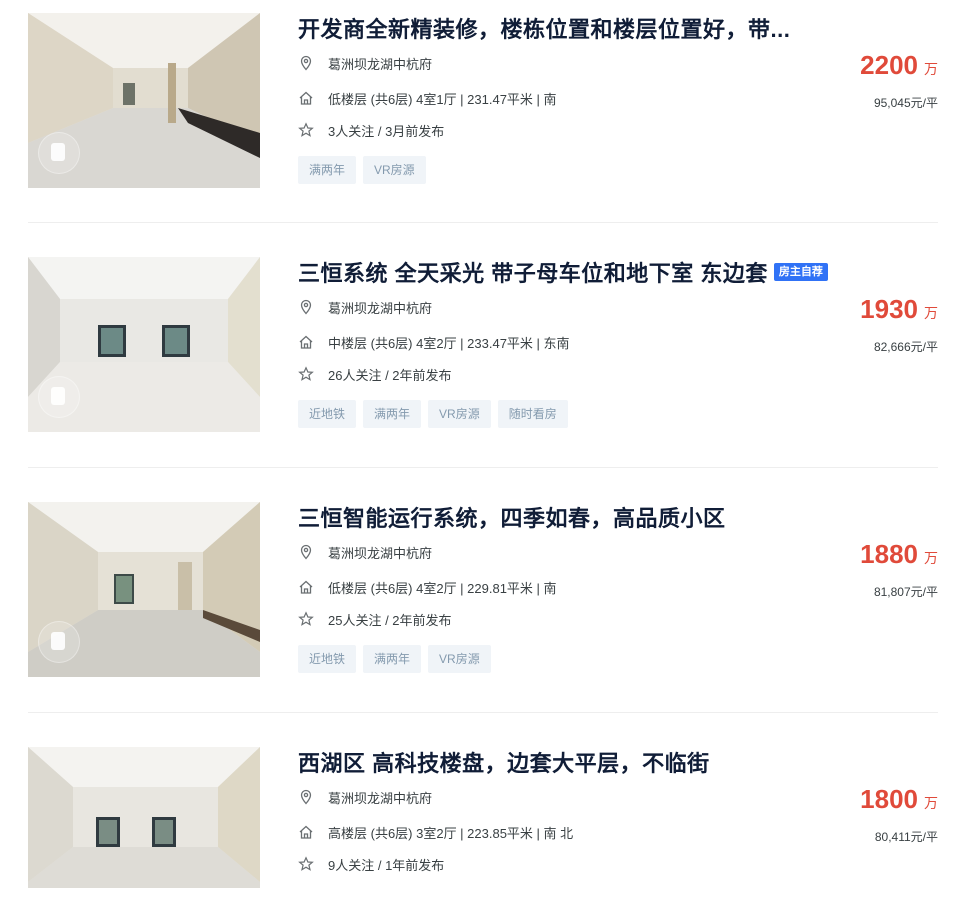  Describe the element at coordinates (533, 272) in the screenshot. I see `listing-title: 三恒系统 全天采光 带子母车位和地下室 东边套` at that location.